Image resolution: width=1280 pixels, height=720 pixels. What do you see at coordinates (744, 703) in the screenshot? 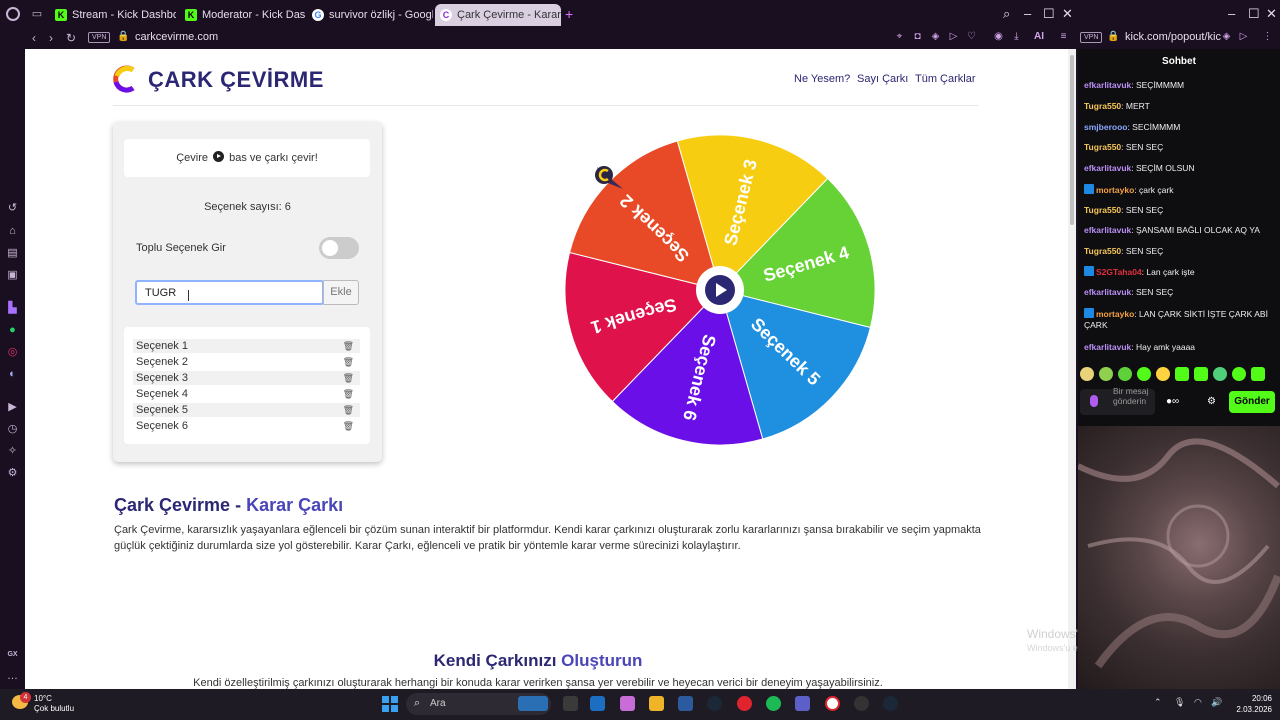
I see `opera-gx-icon` at bounding box center [744, 703].